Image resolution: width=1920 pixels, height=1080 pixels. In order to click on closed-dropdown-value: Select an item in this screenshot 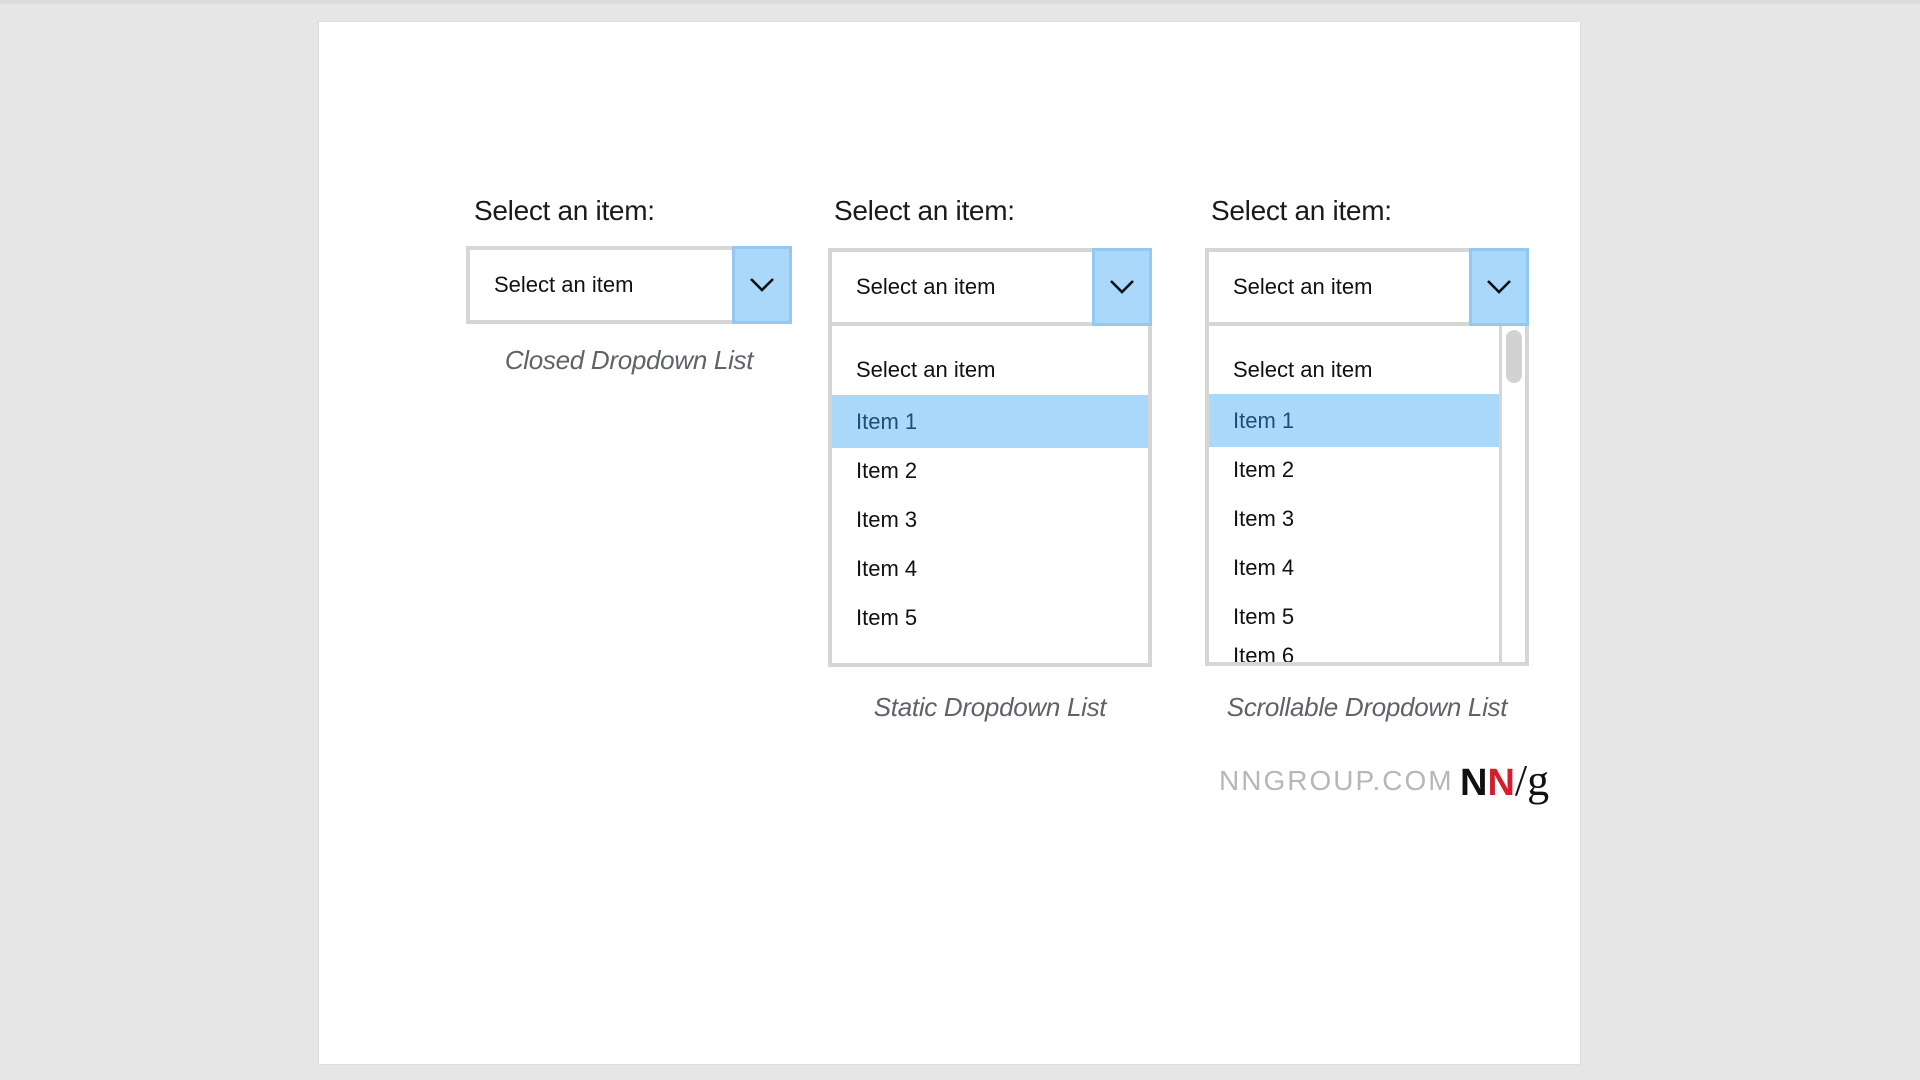, I will do `click(564, 284)`.